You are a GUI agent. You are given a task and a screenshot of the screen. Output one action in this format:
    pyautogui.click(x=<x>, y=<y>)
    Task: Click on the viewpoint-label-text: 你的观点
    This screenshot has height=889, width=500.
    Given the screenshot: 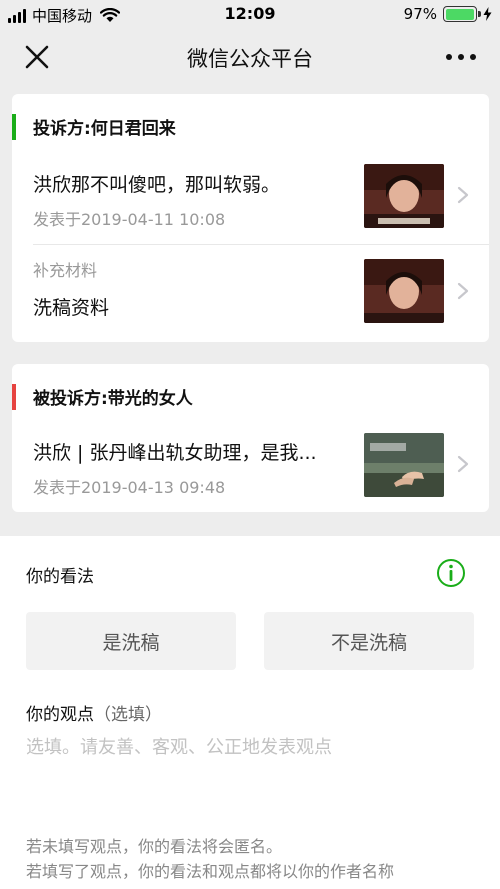 What is the action you would take?
    pyautogui.click(x=60, y=715)
    